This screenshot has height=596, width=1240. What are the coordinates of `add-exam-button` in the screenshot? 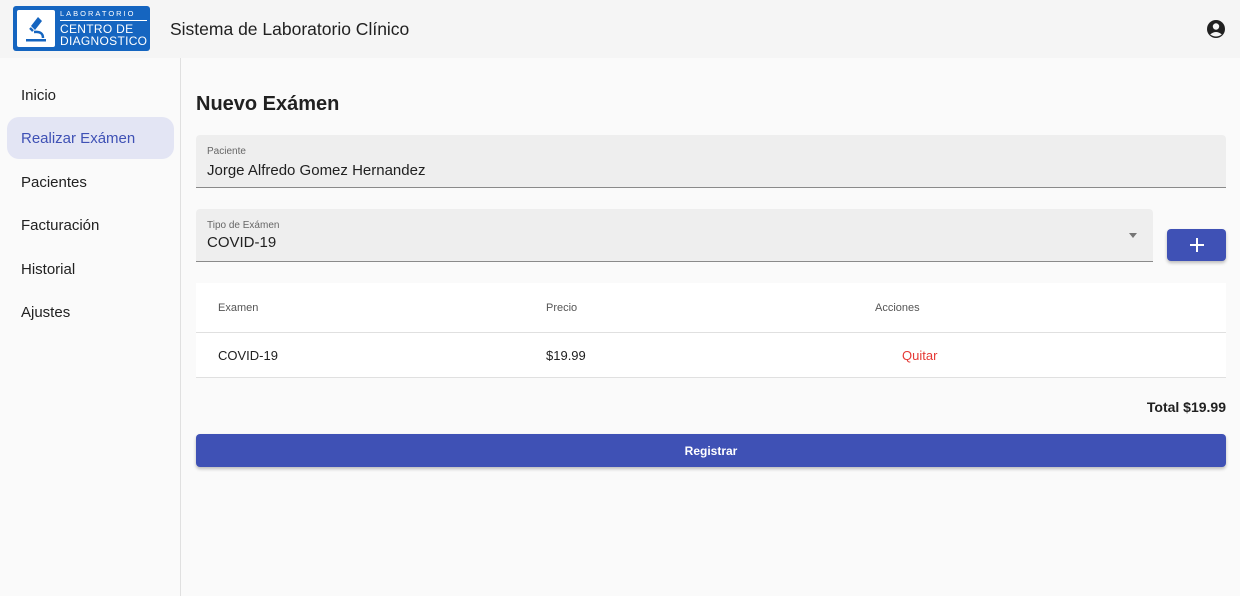 It's located at (1196, 245).